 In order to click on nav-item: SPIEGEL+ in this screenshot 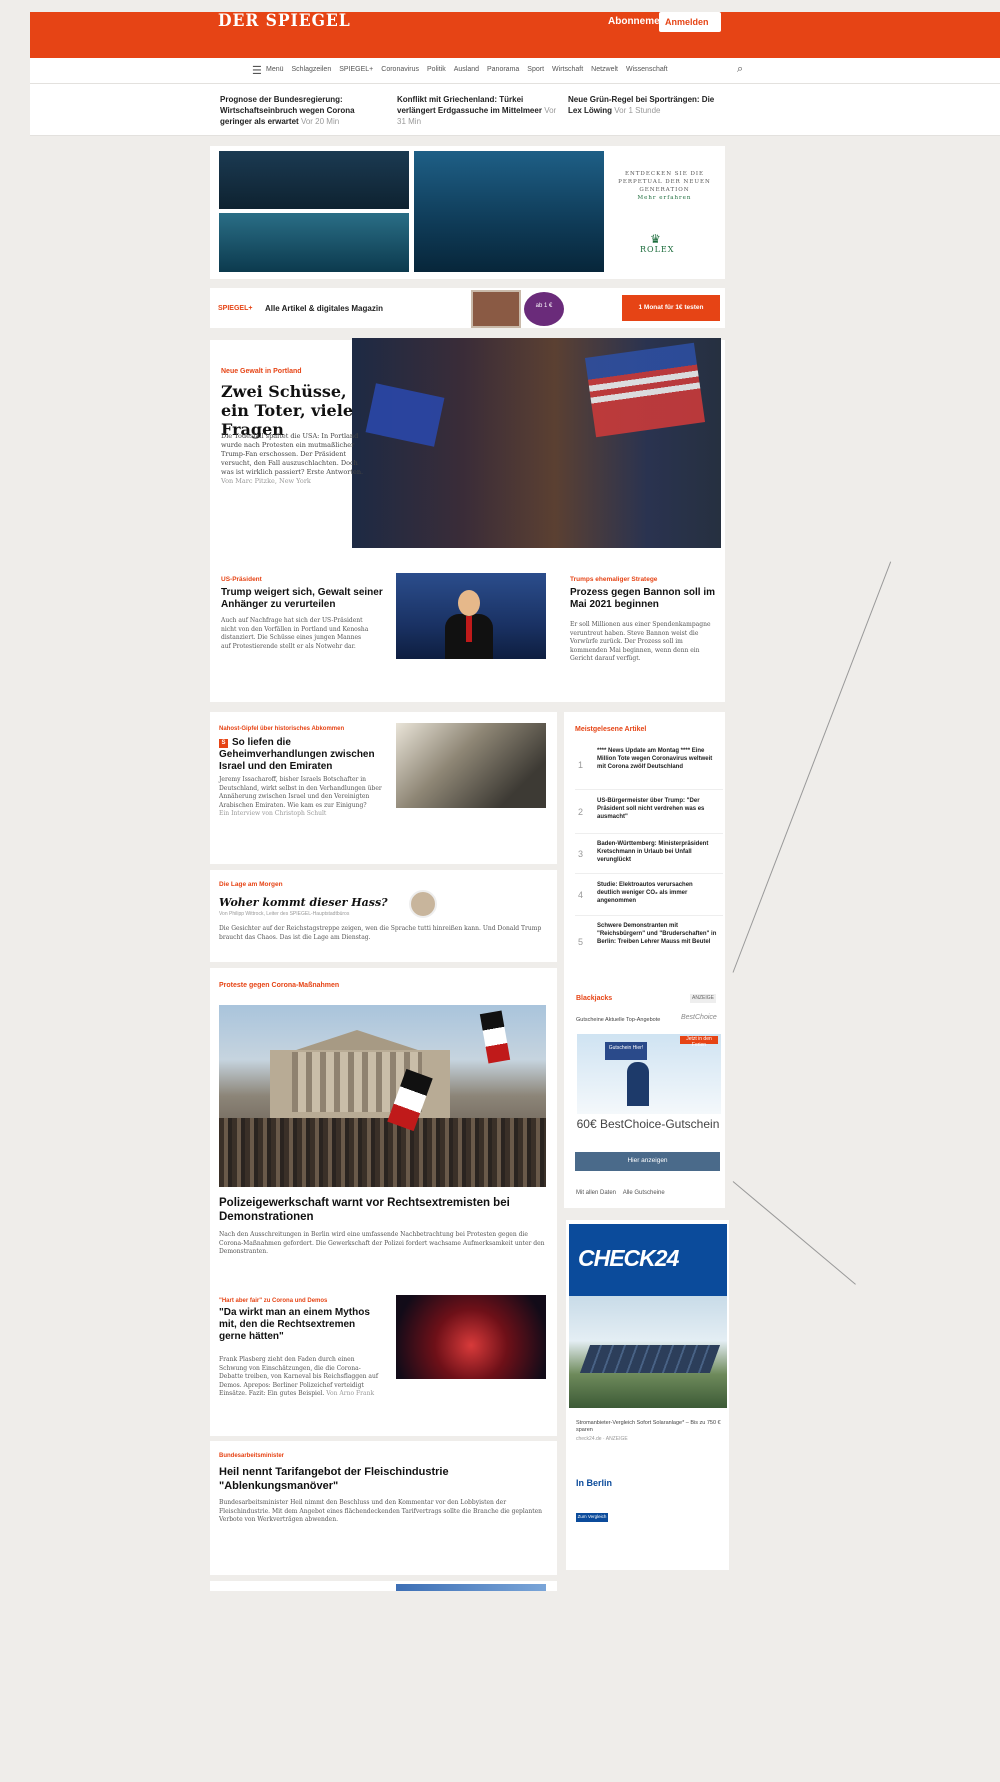, I will do `click(356, 69)`.